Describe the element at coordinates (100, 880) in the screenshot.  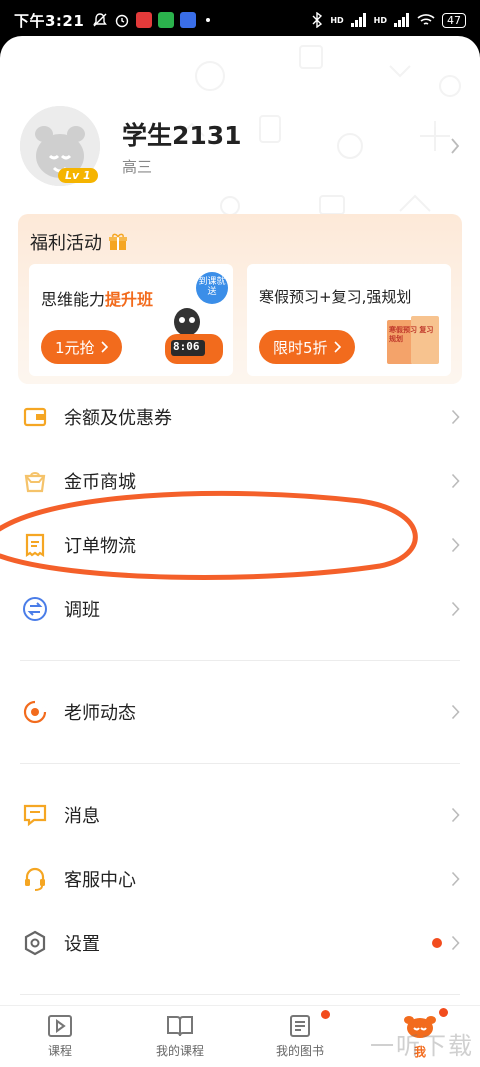
I see `menu-label: 客服中心` at that location.